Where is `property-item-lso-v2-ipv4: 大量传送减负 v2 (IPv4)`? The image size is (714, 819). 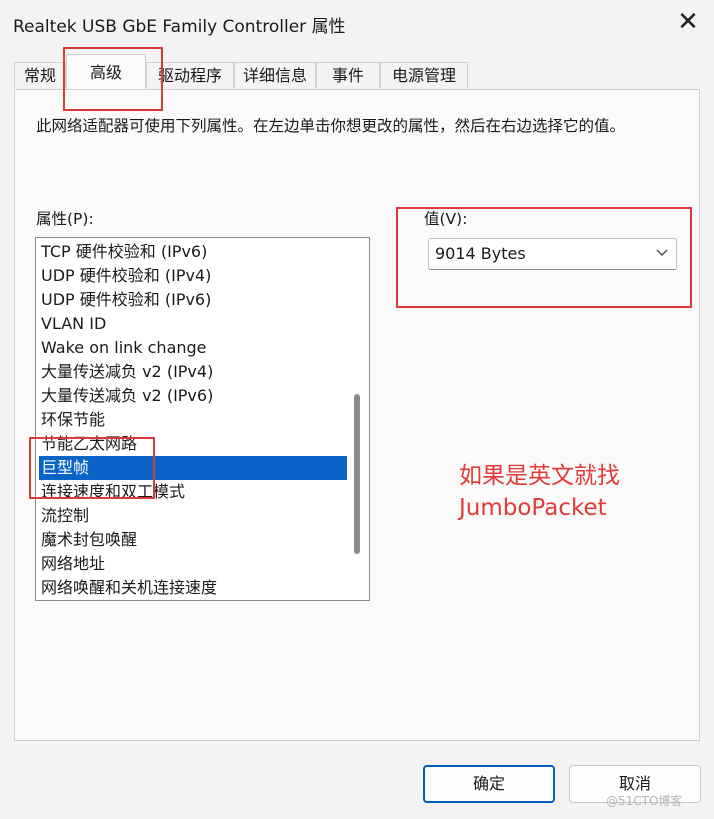
property-item-lso-v2-ipv4: 大量传送减负 v2 (IPv4) is located at coordinates (193, 372).